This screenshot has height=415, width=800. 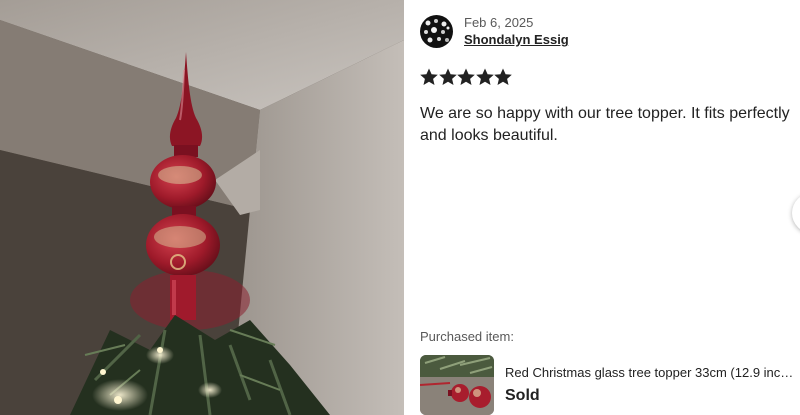 I want to click on review-date: Feb 6, 2025, so click(x=499, y=22).